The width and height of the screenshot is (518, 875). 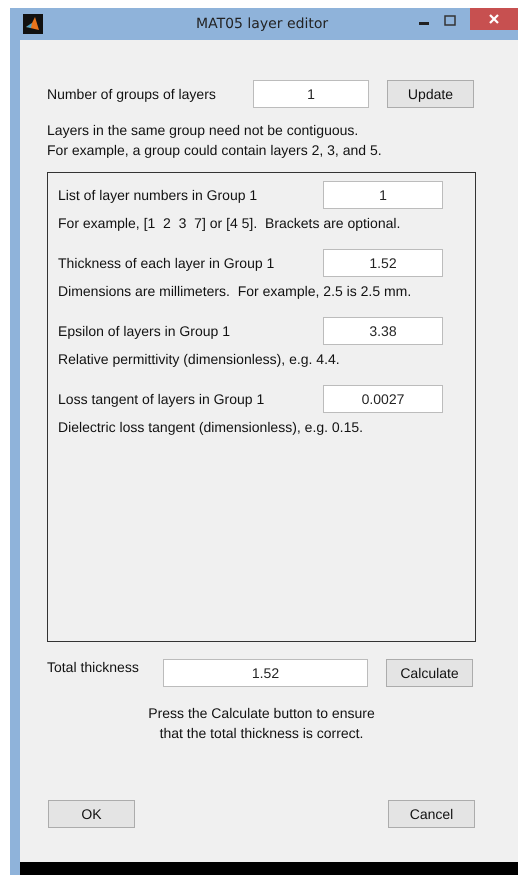 What do you see at coordinates (211, 427) in the screenshot?
I see `hint-text: Dielectric loss tangent (dimensionless), e.g. 0.15.` at bounding box center [211, 427].